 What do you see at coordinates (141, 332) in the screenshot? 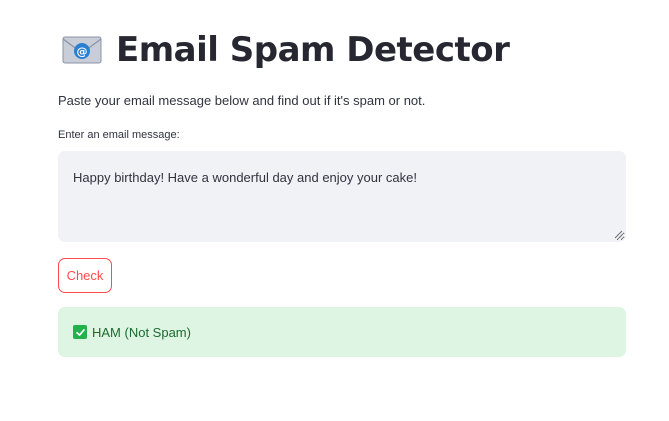
I see `result-text: HAM (Not Spam)` at bounding box center [141, 332].